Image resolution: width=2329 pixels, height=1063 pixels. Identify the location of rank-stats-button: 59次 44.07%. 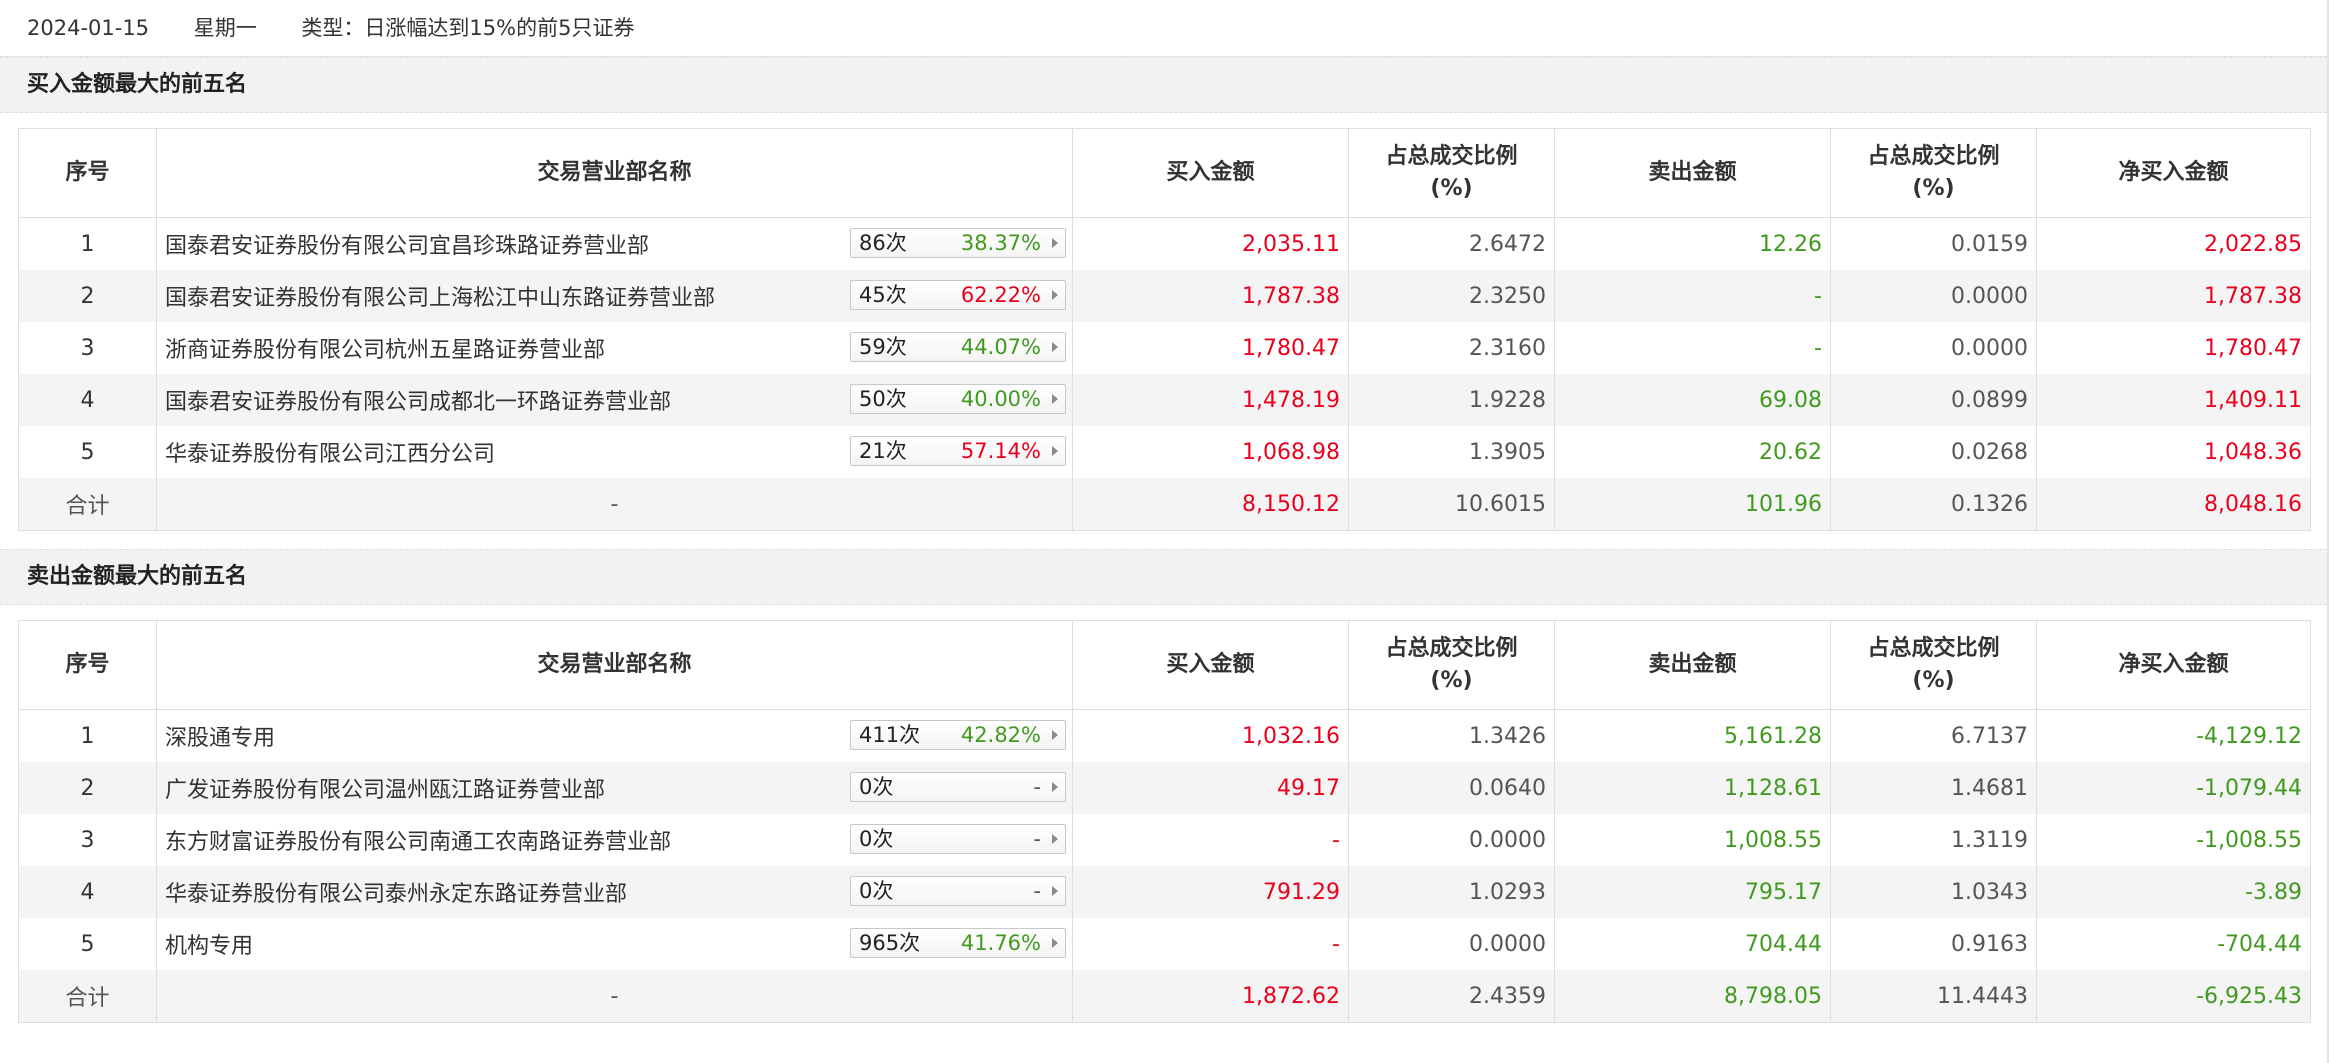
(958, 347).